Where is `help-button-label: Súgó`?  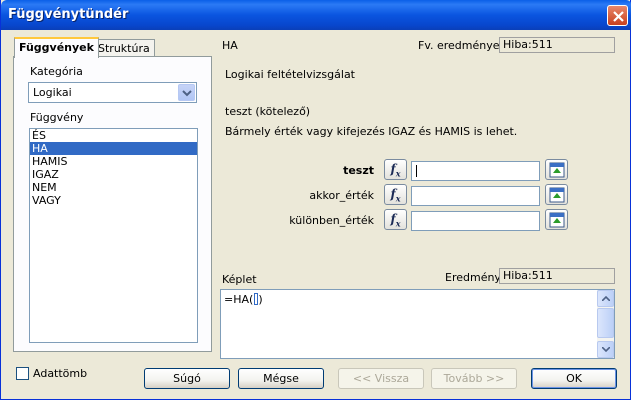
help-button-label: Súgó is located at coordinates (187, 378).